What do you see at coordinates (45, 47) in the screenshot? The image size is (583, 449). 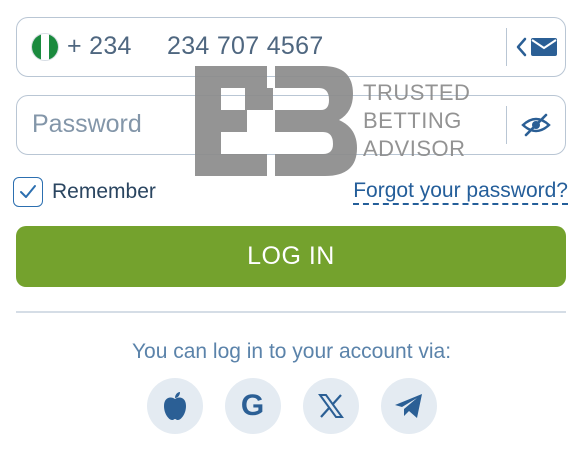 I see `nigeria-flag-icon` at bounding box center [45, 47].